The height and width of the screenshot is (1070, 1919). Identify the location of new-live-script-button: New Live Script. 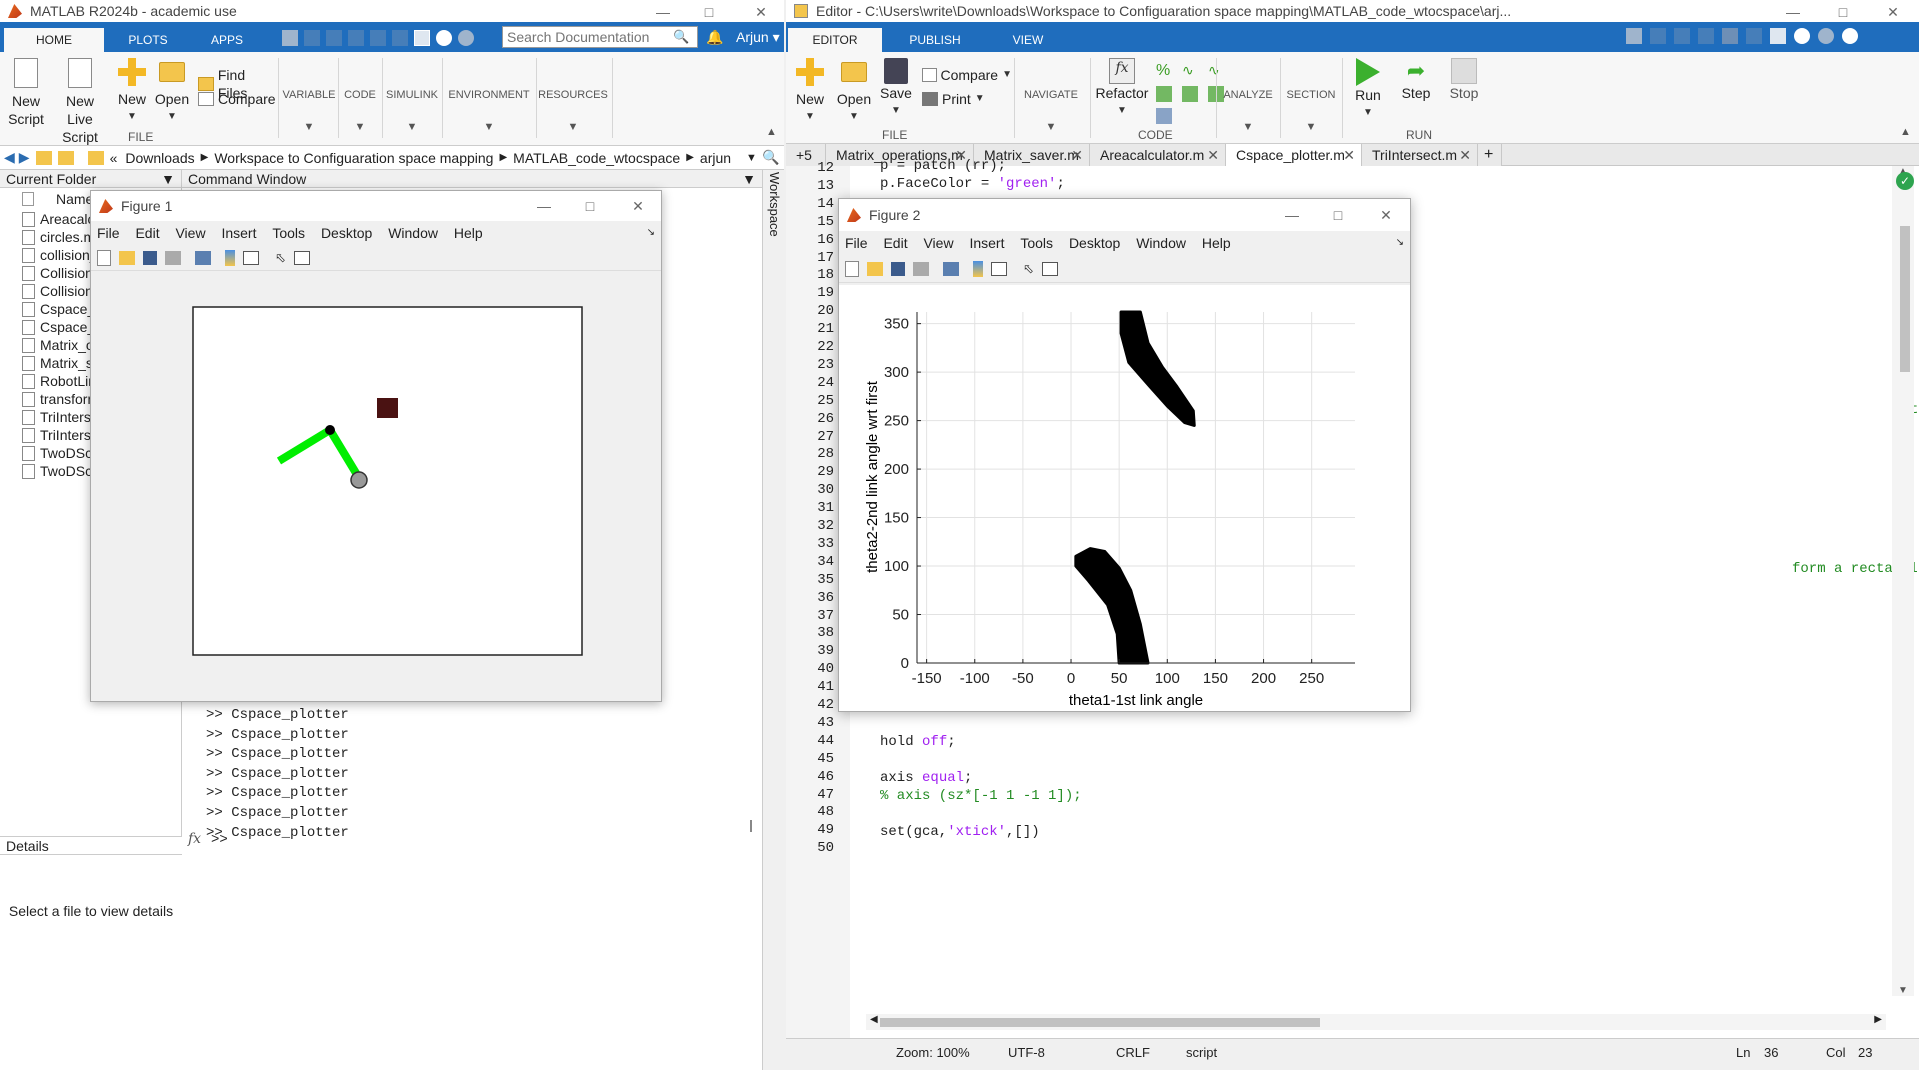
(80, 102).